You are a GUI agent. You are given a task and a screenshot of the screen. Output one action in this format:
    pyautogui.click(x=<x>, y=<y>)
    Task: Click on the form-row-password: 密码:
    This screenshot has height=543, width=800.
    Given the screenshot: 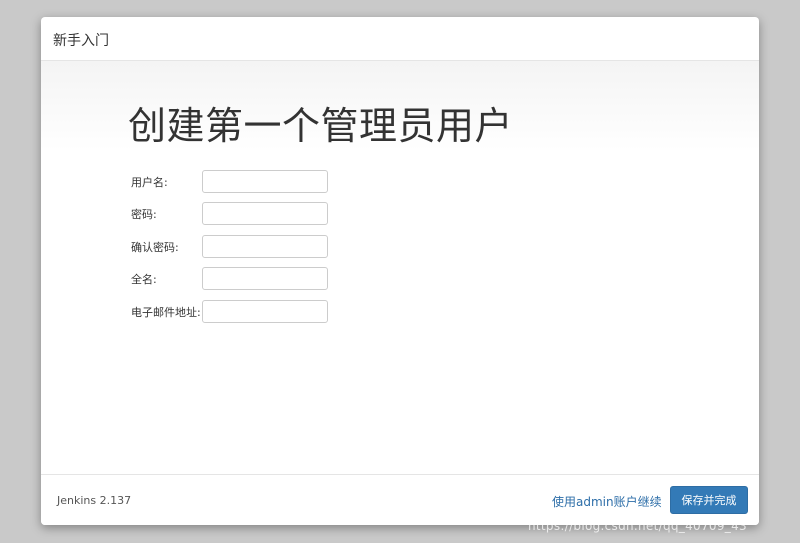 What is the action you would take?
    pyautogui.click(x=261, y=214)
    